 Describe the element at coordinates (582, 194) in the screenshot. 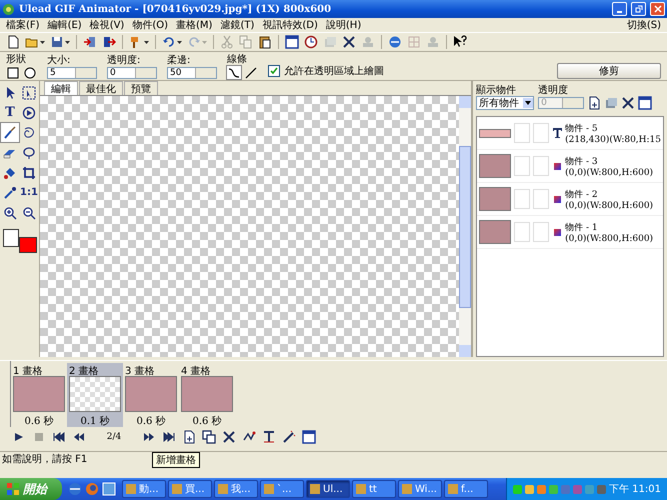

I see `object-name: 物件 - 2` at that location.